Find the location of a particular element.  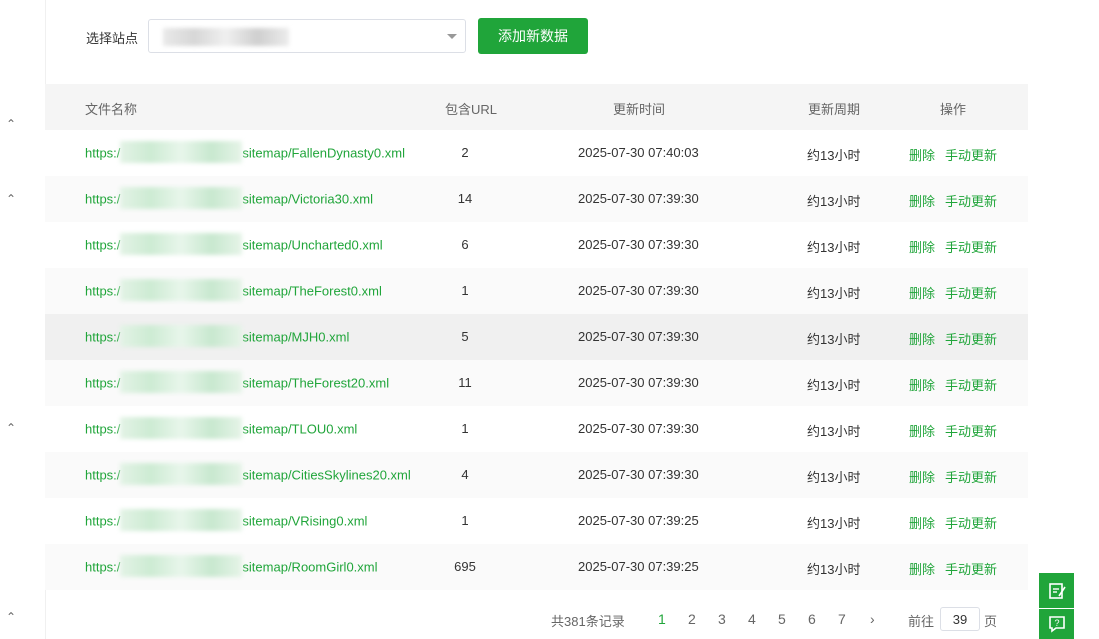

url-count: 2 is located at coordinates (465, 152).